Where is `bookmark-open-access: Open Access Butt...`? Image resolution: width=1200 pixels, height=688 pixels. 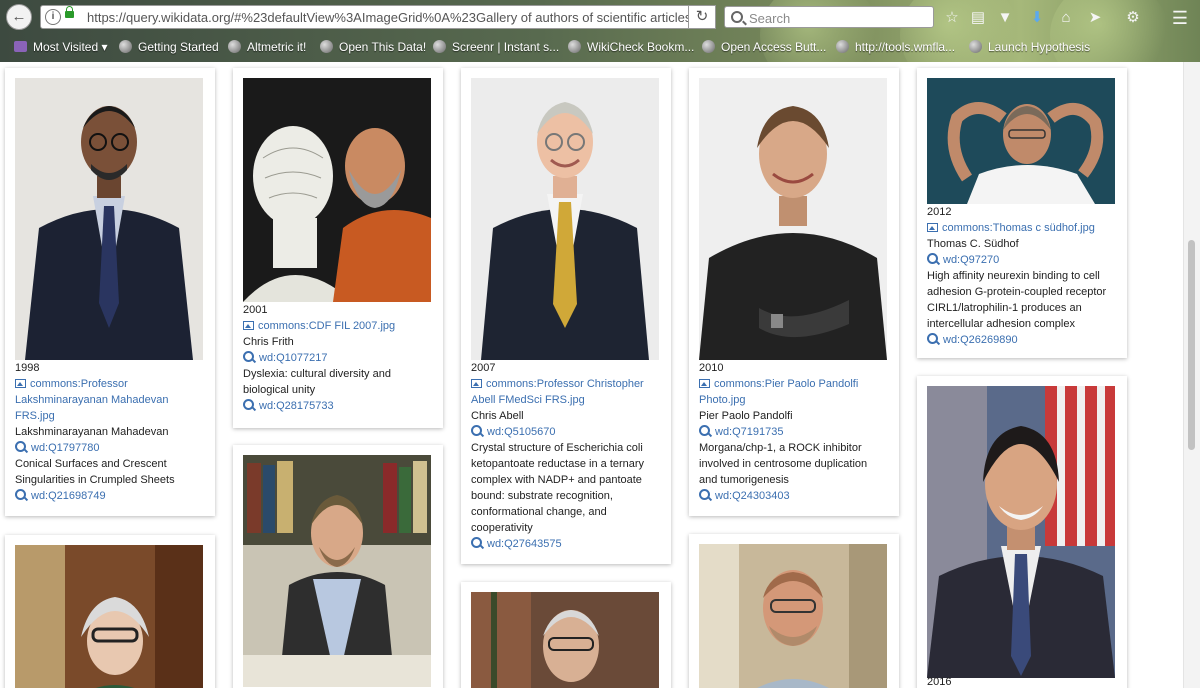 bookmark-open-access: Open Access Butt... is located at coordinates (764, 47).